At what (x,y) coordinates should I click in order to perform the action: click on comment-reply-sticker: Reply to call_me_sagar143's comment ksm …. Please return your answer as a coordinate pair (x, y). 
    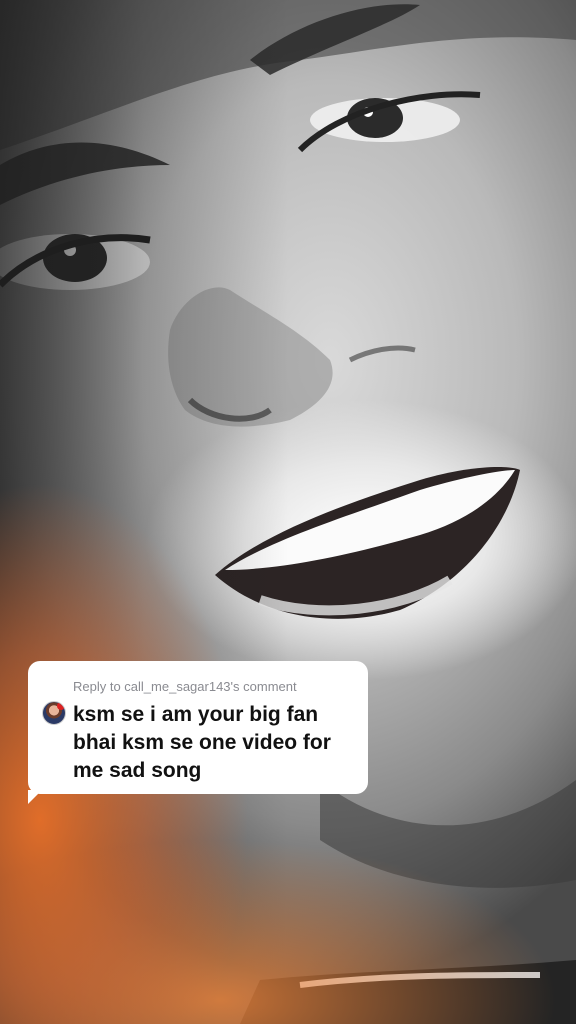
    Looking at the image, I should click on (198, 727).